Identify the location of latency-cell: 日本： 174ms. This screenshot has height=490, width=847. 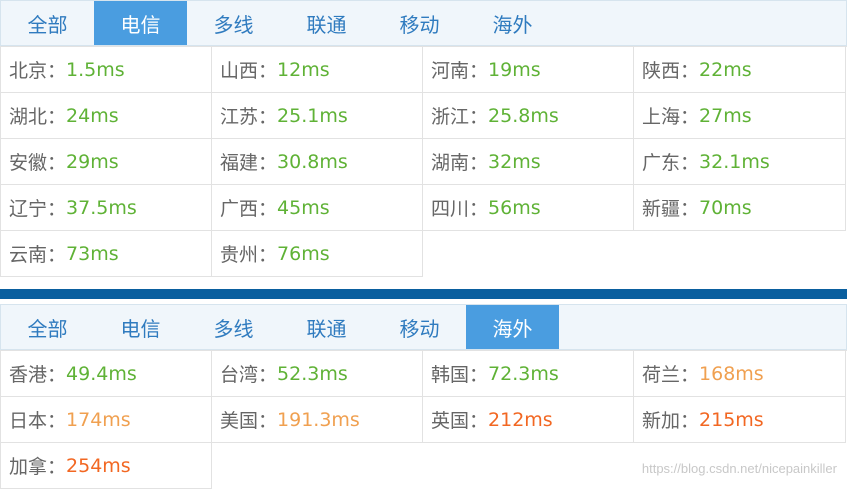
(106, 420).